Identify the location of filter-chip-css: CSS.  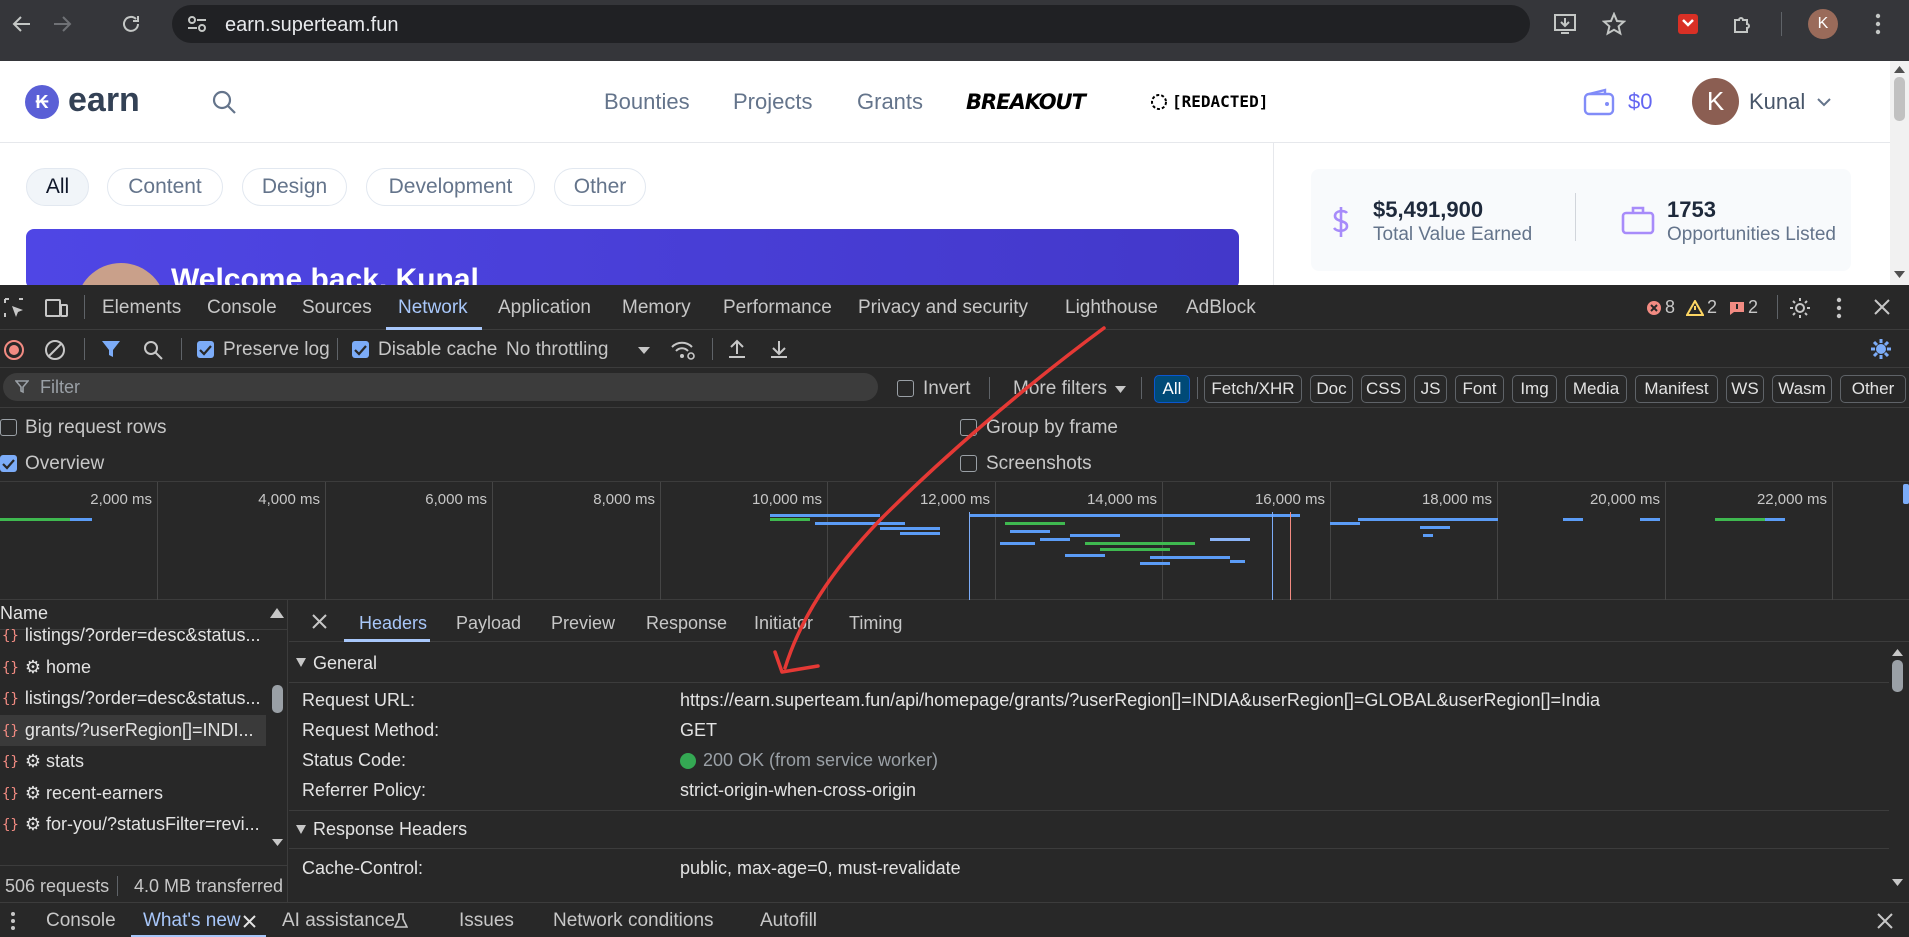
(1383, 389).